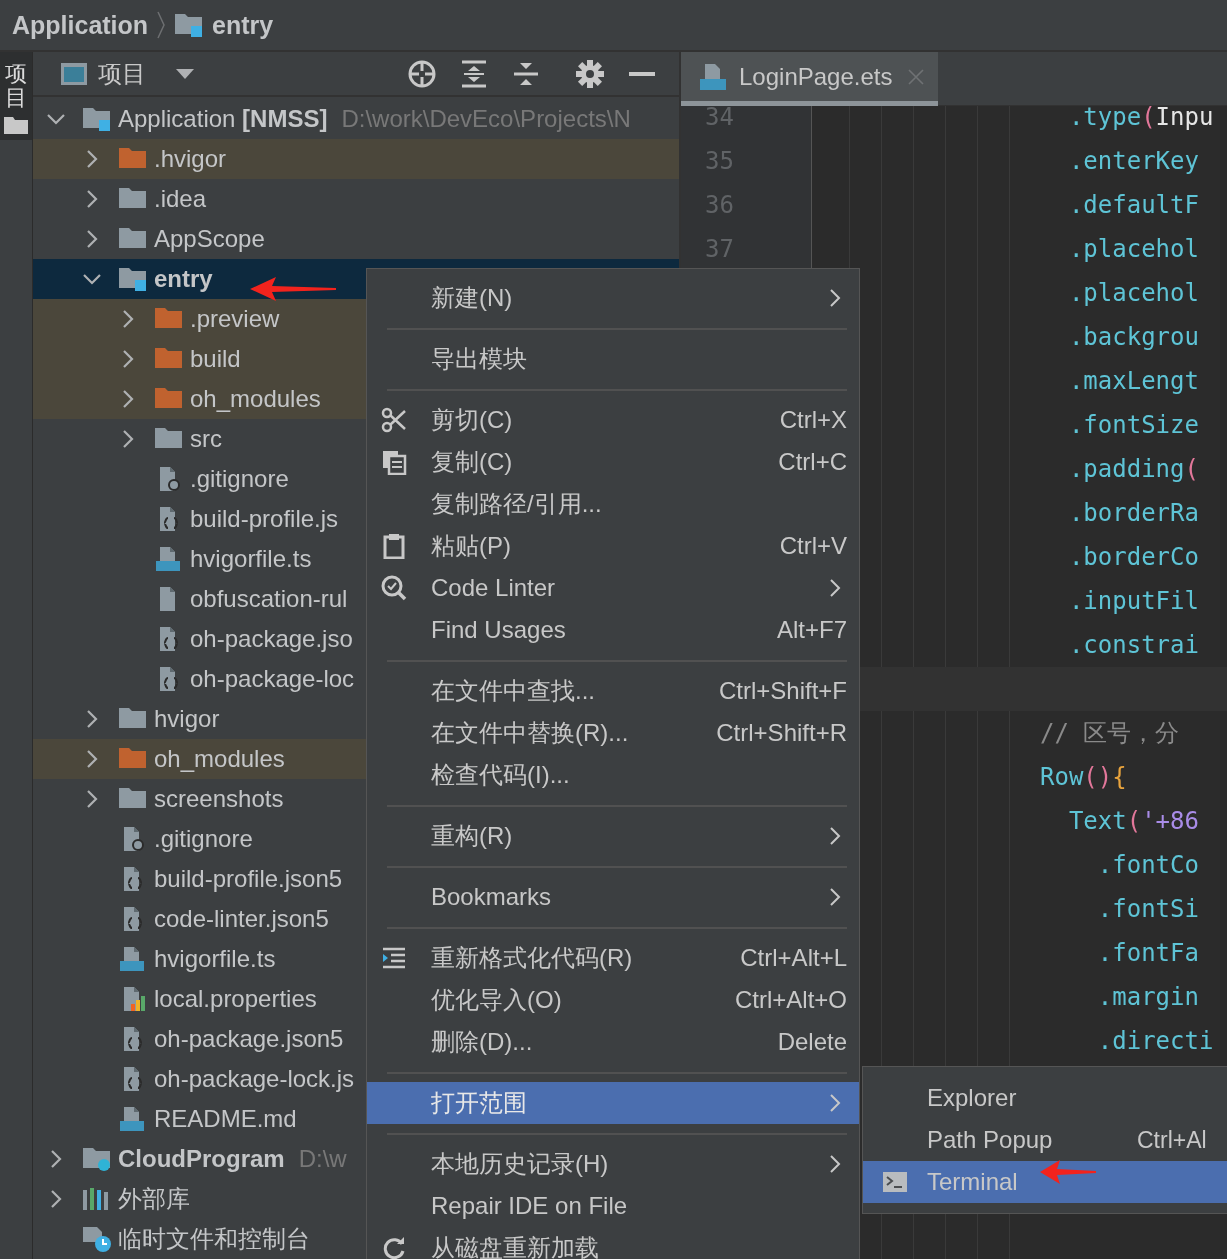 The image size is (1227, 1259). I want to click on code-line: Row(){, so click(1083, 777).